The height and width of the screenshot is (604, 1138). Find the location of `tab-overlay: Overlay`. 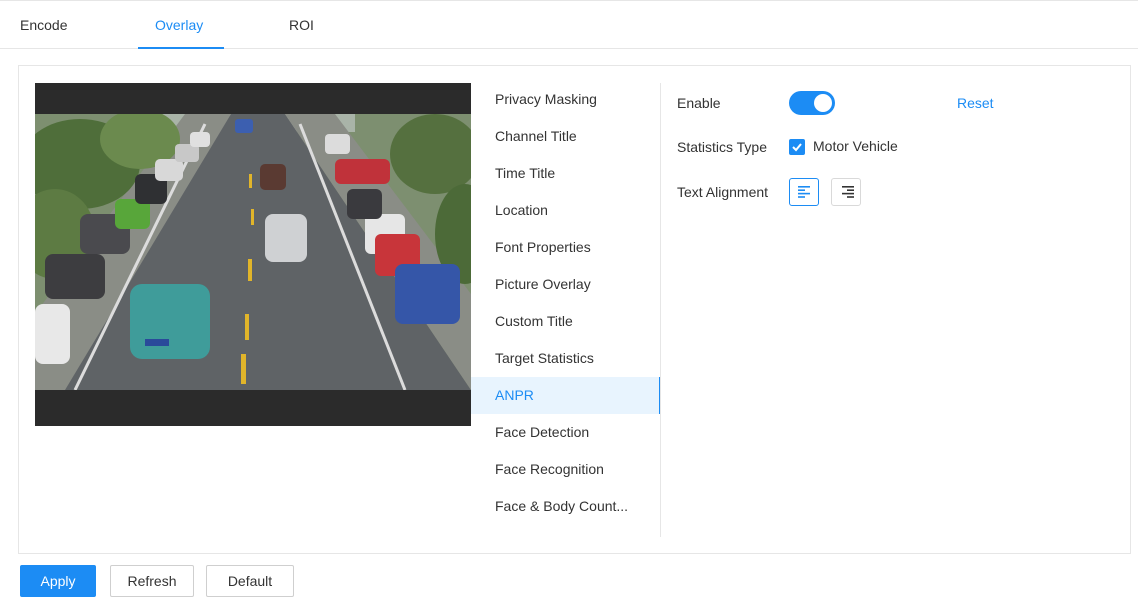

tab-overlay: Overlay is located at coordinates (179, 33).